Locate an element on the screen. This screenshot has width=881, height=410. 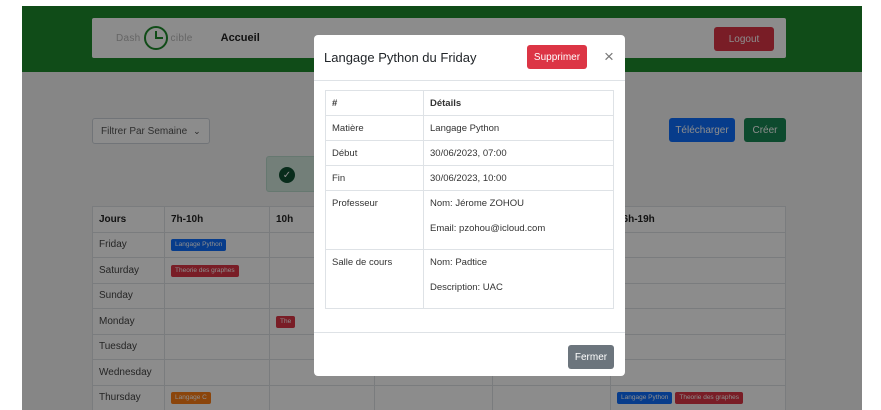
details-row-fin: Fin 30/06/2023, 10:00 is located at coordinates (469, 178).